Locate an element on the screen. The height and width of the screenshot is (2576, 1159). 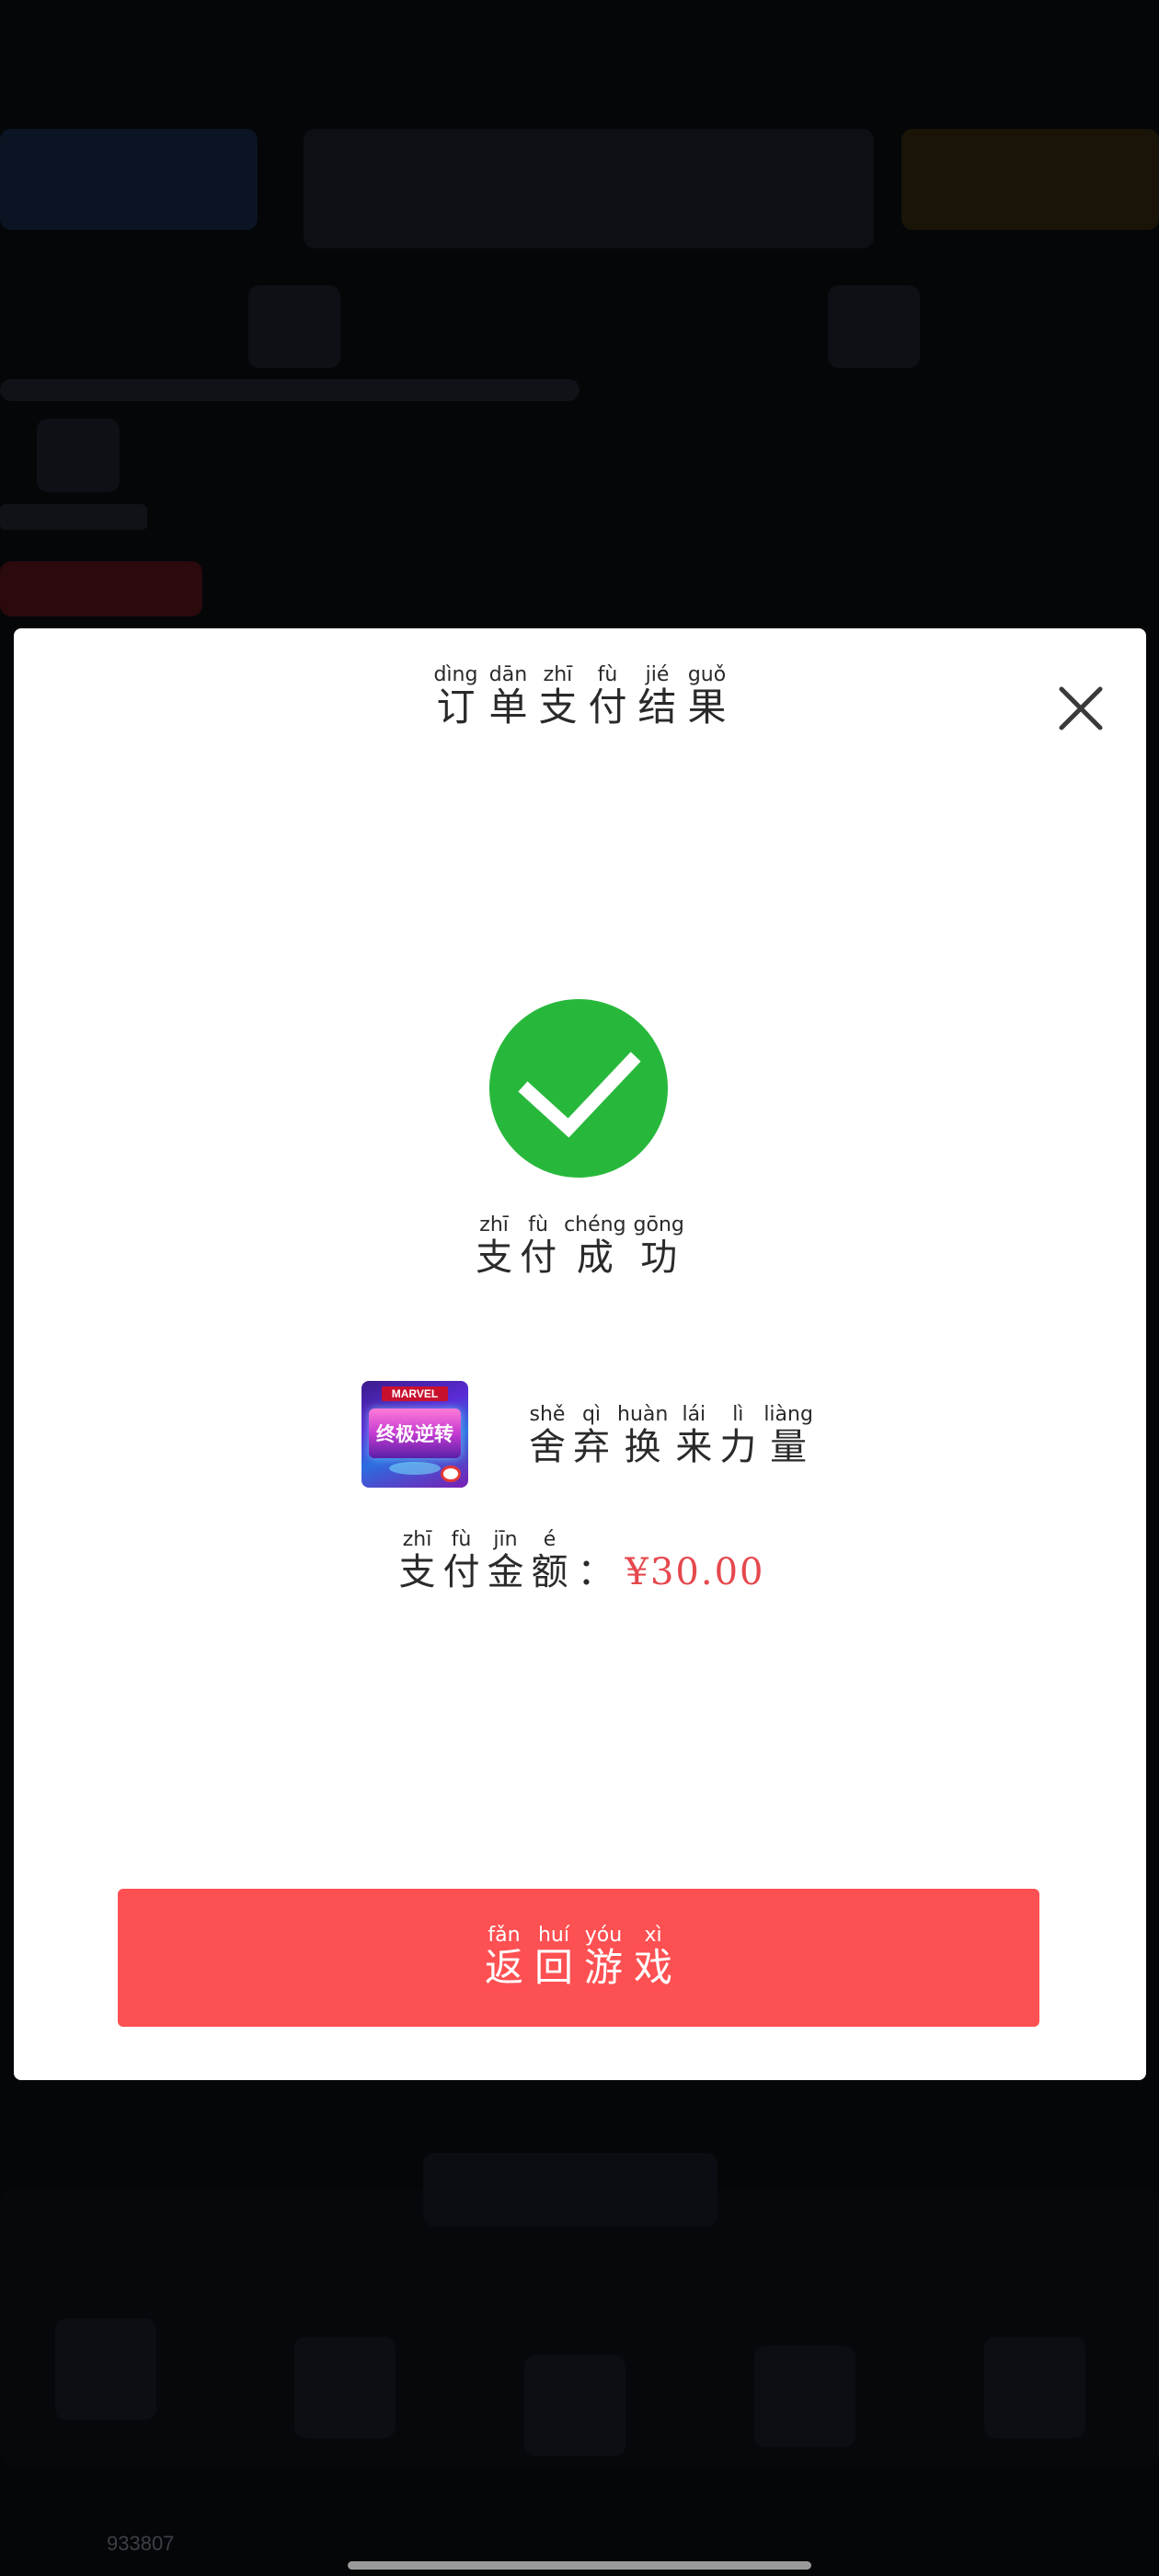
product-char: 来lái is located at coordinates (694, 1435).